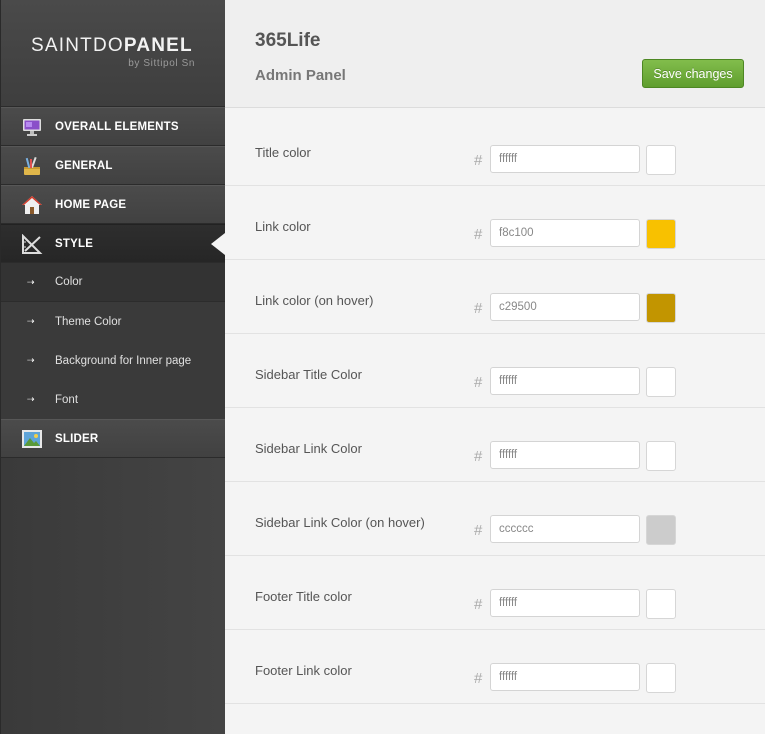 Image resolution: width=765 pixels, height=734 pixels. Describe the element at coordinates (161, 63) in the screenshot. I see `logo-subtitle: by Sittipol Sn` at that location.